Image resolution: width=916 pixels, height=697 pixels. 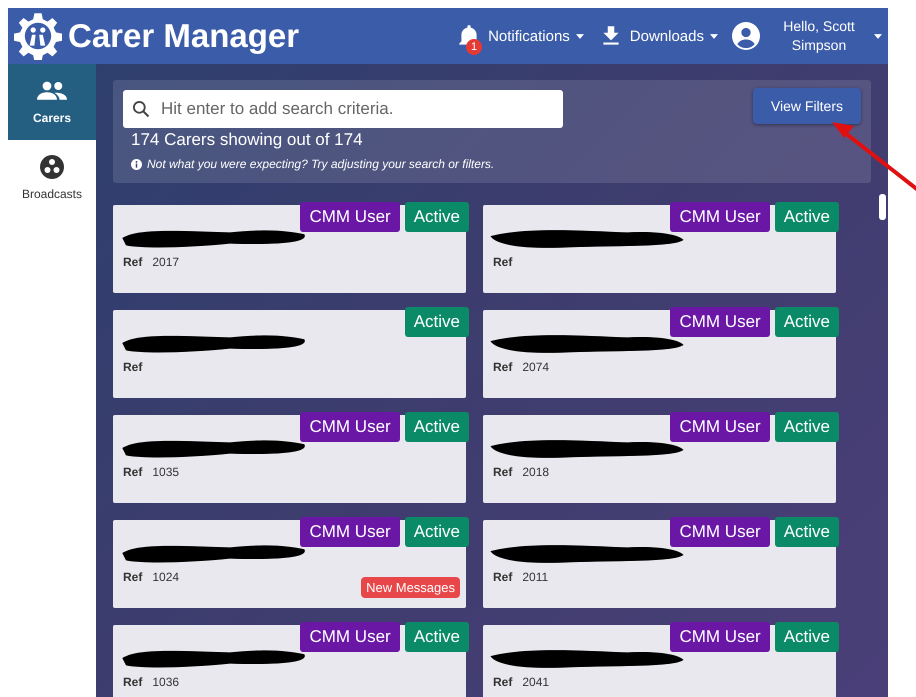 What do you see at coordinates (289, 661) in the screenshot?
I see `carer-card: CMM User Active Ref 1036` at bounding box center [289, 661].